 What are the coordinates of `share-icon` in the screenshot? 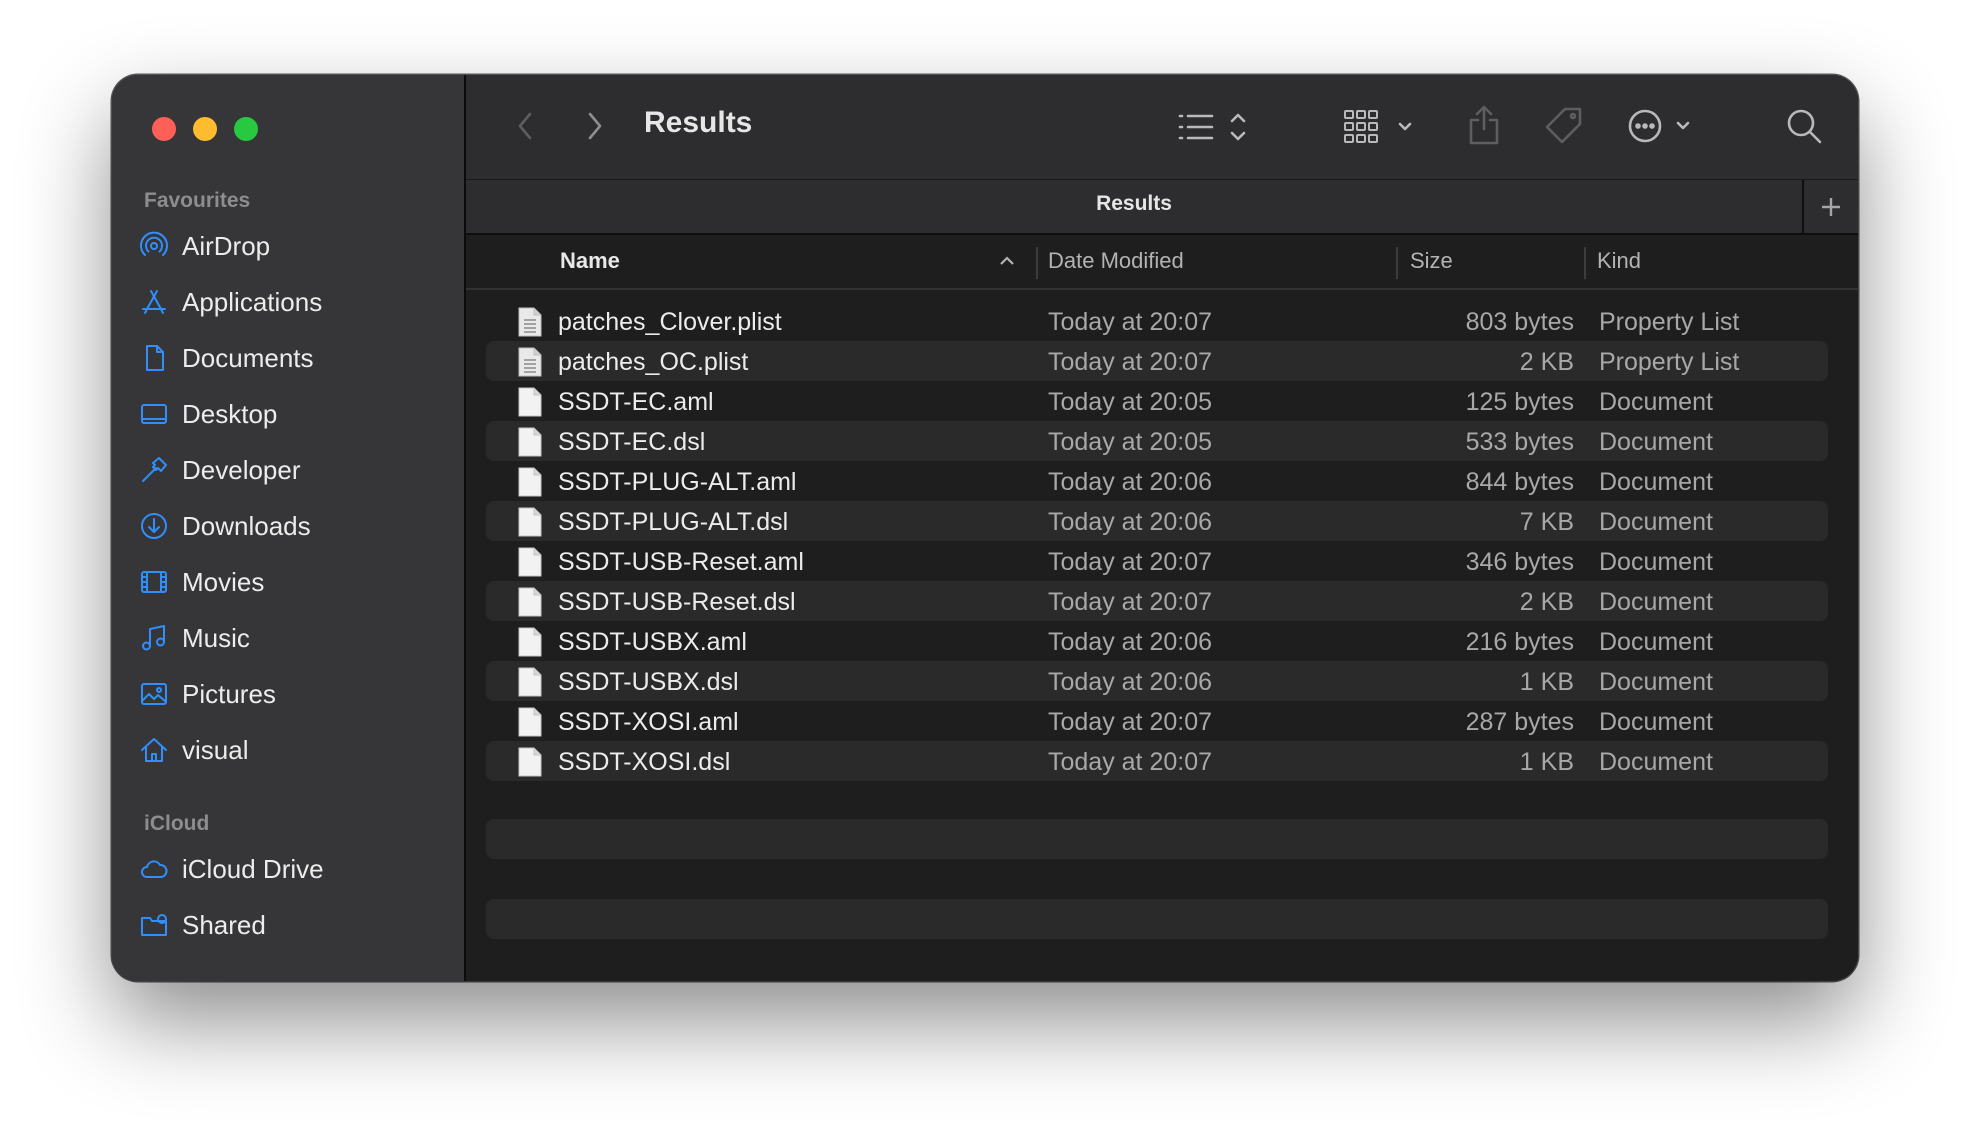 It's located at (1484, 125).